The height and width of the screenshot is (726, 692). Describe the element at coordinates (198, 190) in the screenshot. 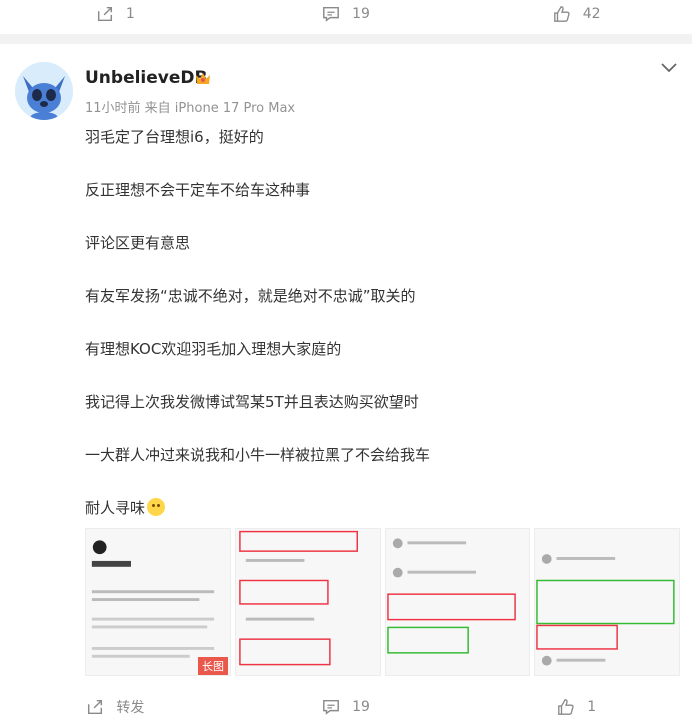

I see `post-text-line: 反正理想不会干定车不给车这种事` at that location.